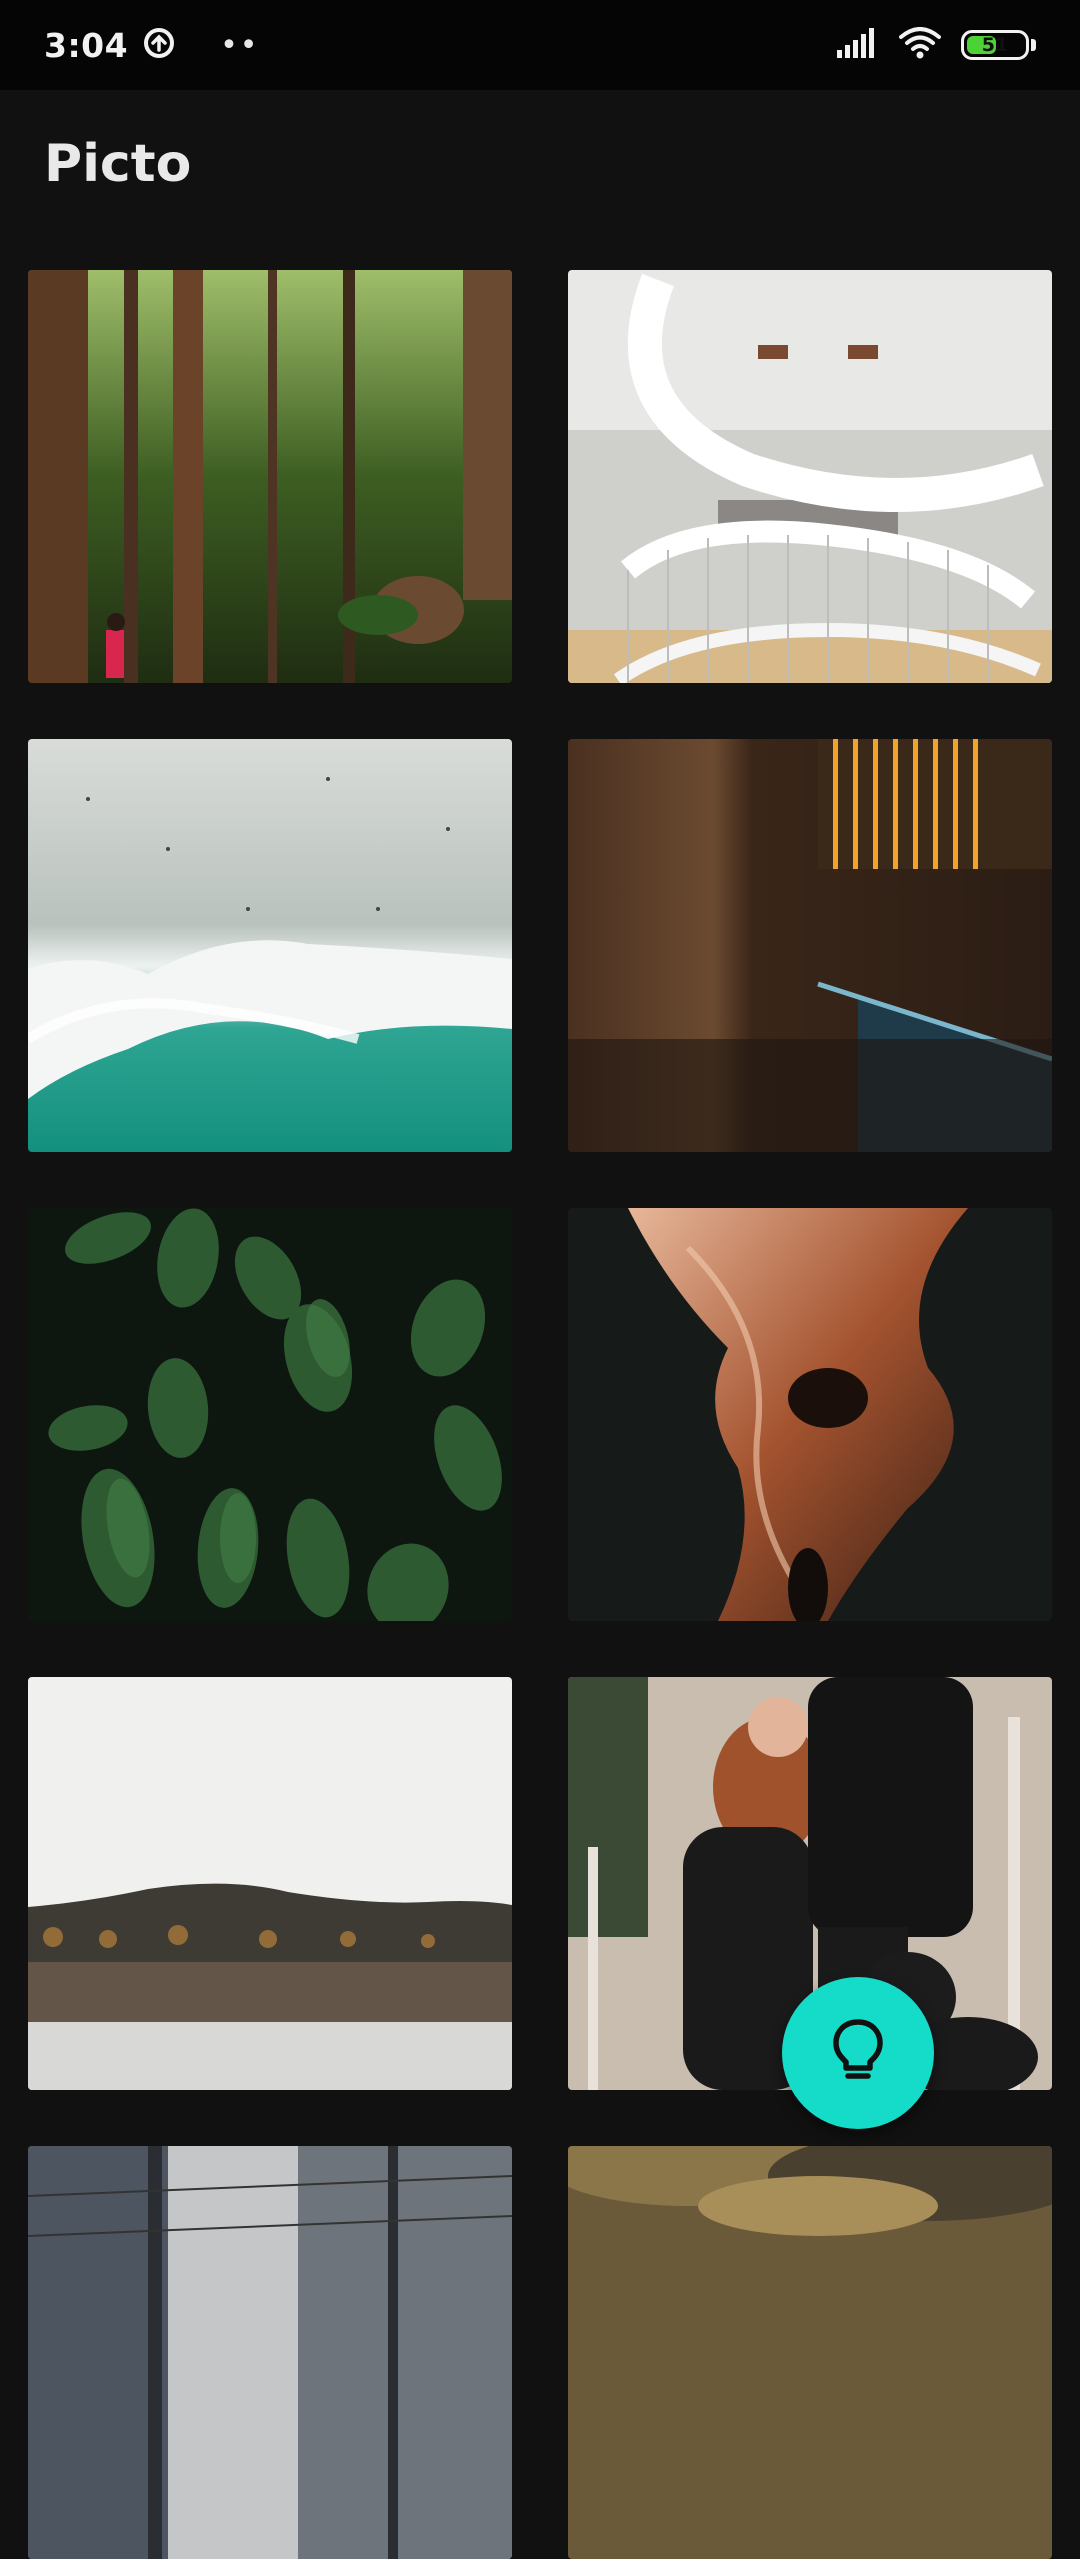 This screenshot has width=1080, height=2559. Describe the element at coordinates (118, 164) in the screenshot. I see `app-title: Picto` at that location.